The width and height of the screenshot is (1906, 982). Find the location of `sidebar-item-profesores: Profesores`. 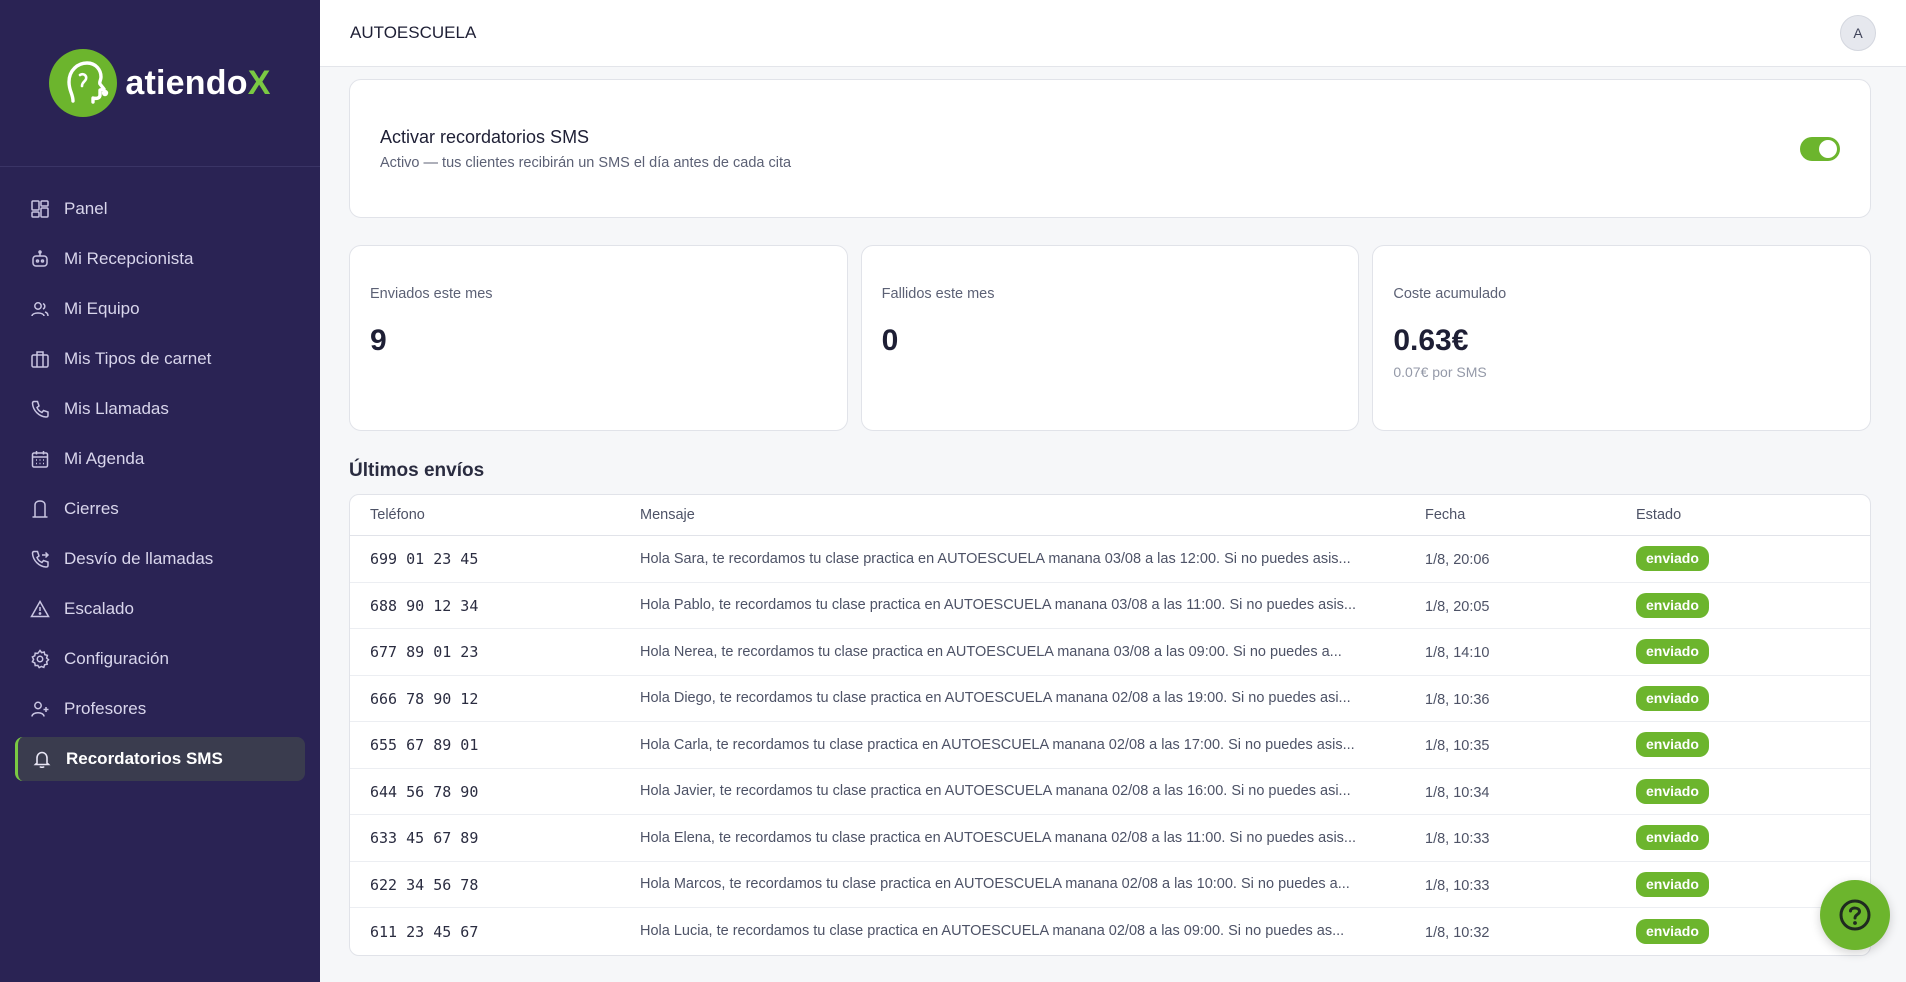

sidebar-item-profesores: Profesores is located at coordinates (160, 709).